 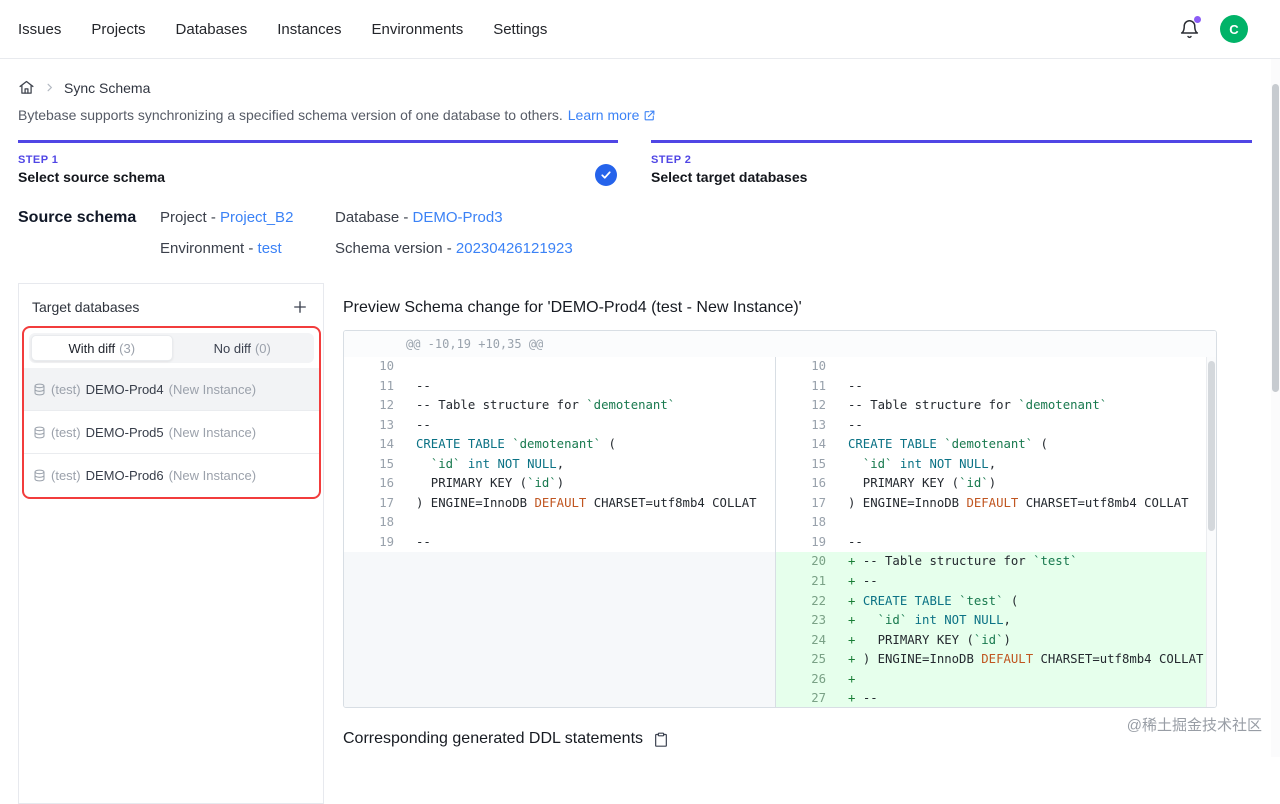 I want to click on diff-code-row: 21 + --, so click(x=991, y=582).